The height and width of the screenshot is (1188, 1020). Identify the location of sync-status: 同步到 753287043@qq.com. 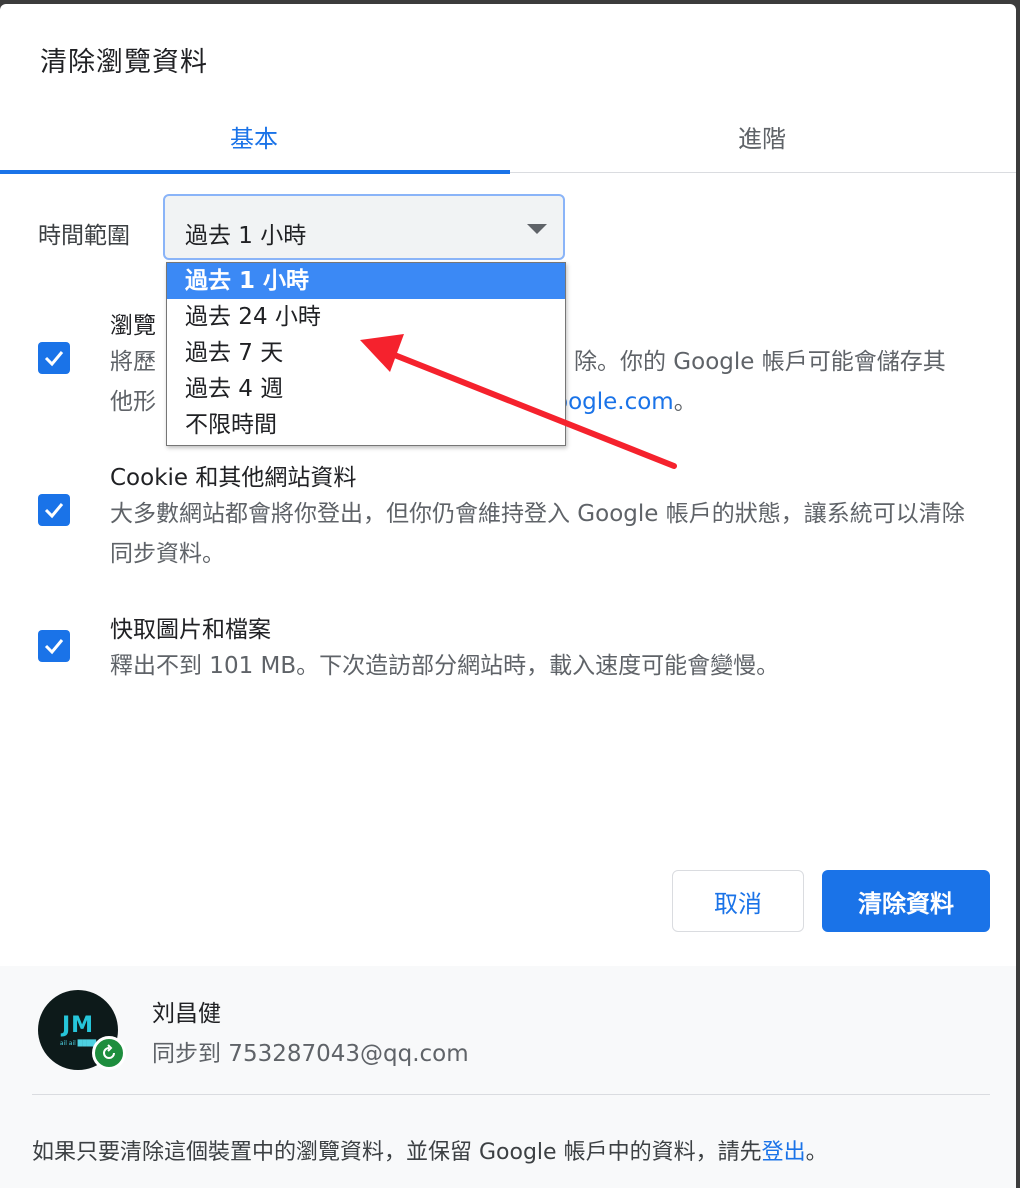
(310, 1054).